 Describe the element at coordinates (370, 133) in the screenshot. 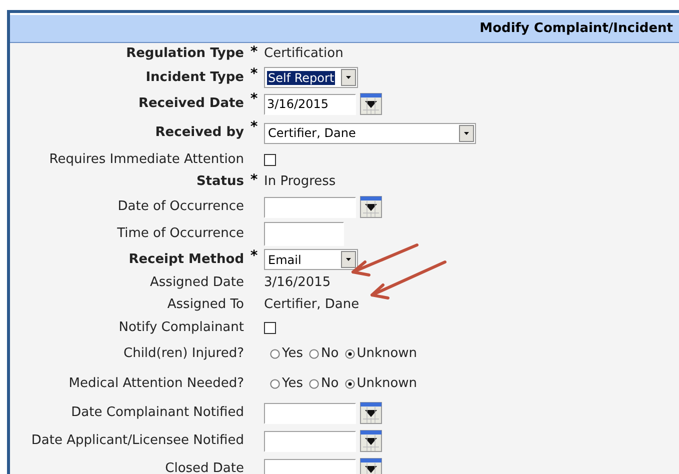

I see `dropdown: Certifier, Dane` at that location.